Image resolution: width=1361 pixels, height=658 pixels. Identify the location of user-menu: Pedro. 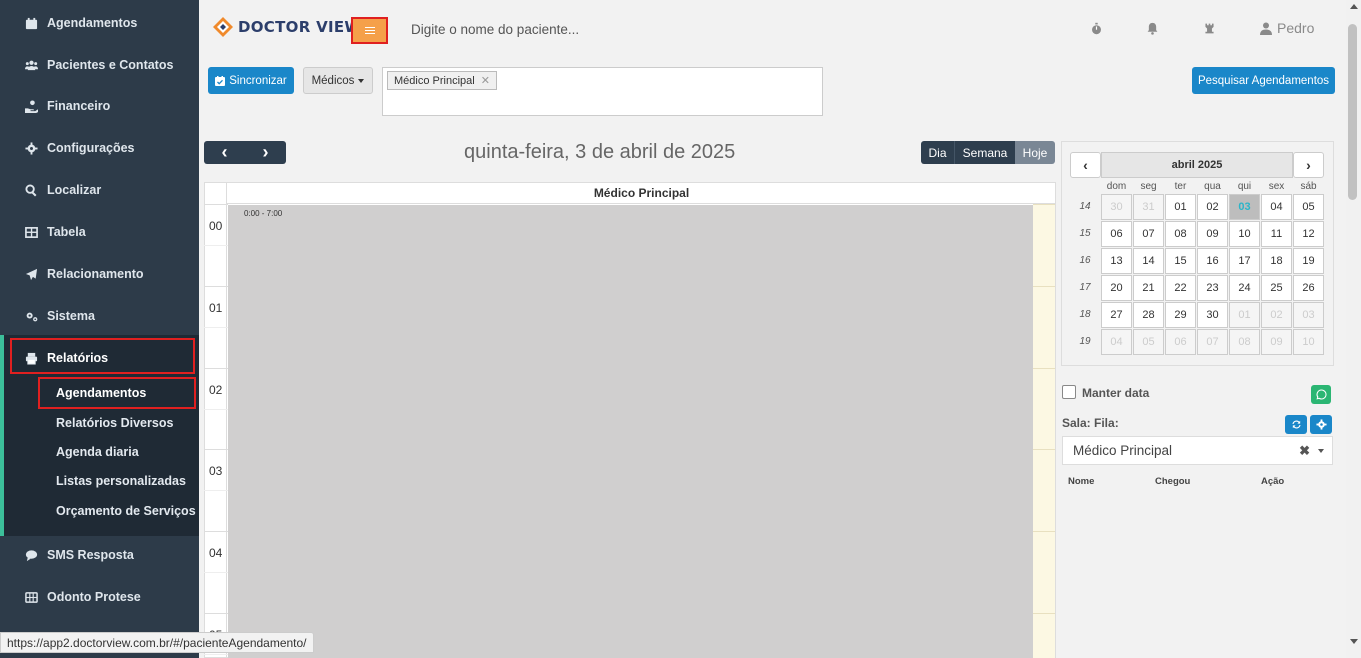
(1287, 28).